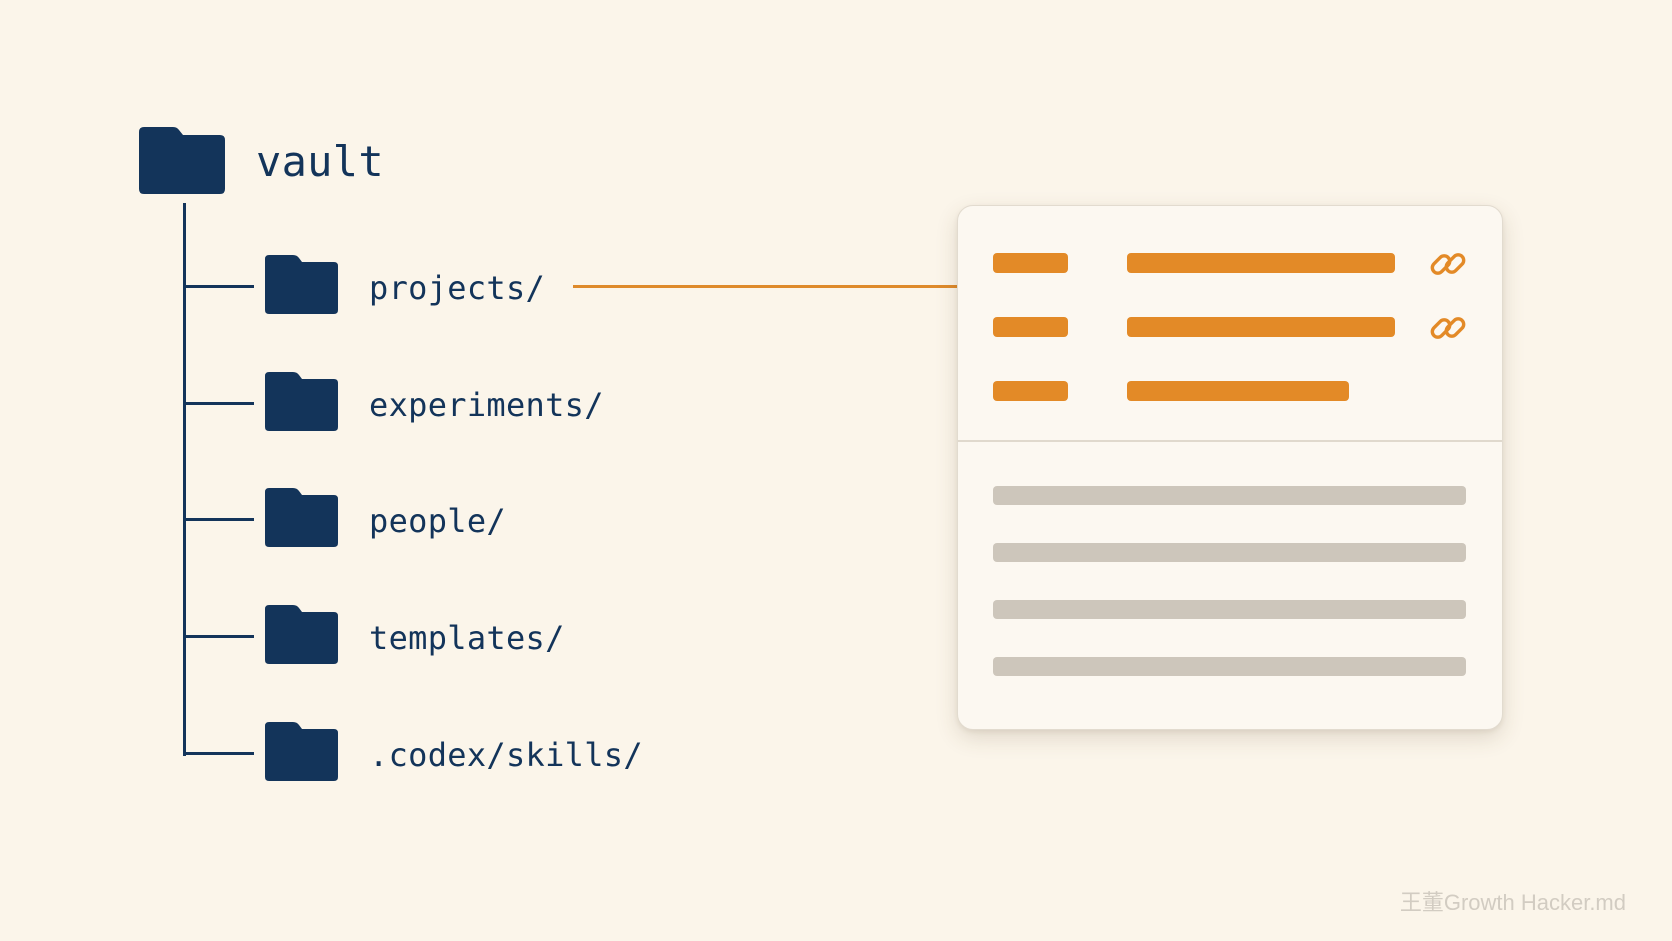 This screenshot has width=1672, height=941. What do you see at coordinates (467, 638) in the screenshot?
I see `folder-label-templates: templates/` at bounding box center [467, 638].